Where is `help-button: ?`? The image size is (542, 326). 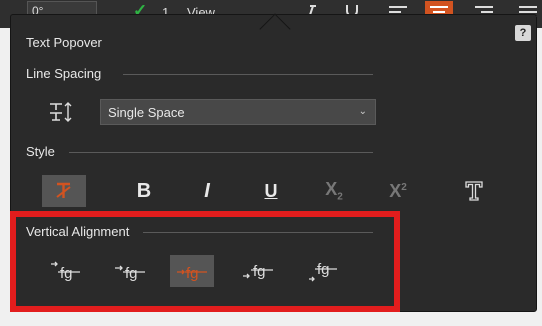
help-button: ? is located at coordinates (523, 33).